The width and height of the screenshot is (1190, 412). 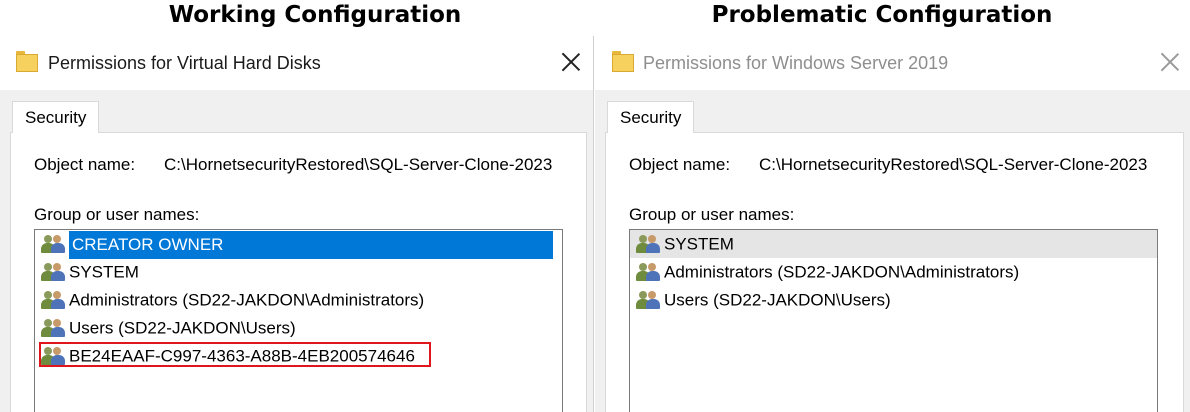 What do you see at coordinates (796, 63) in the screenshot?
I see `window-title: Permissions for Windows Server 2019` at bounding box center [796, 63].